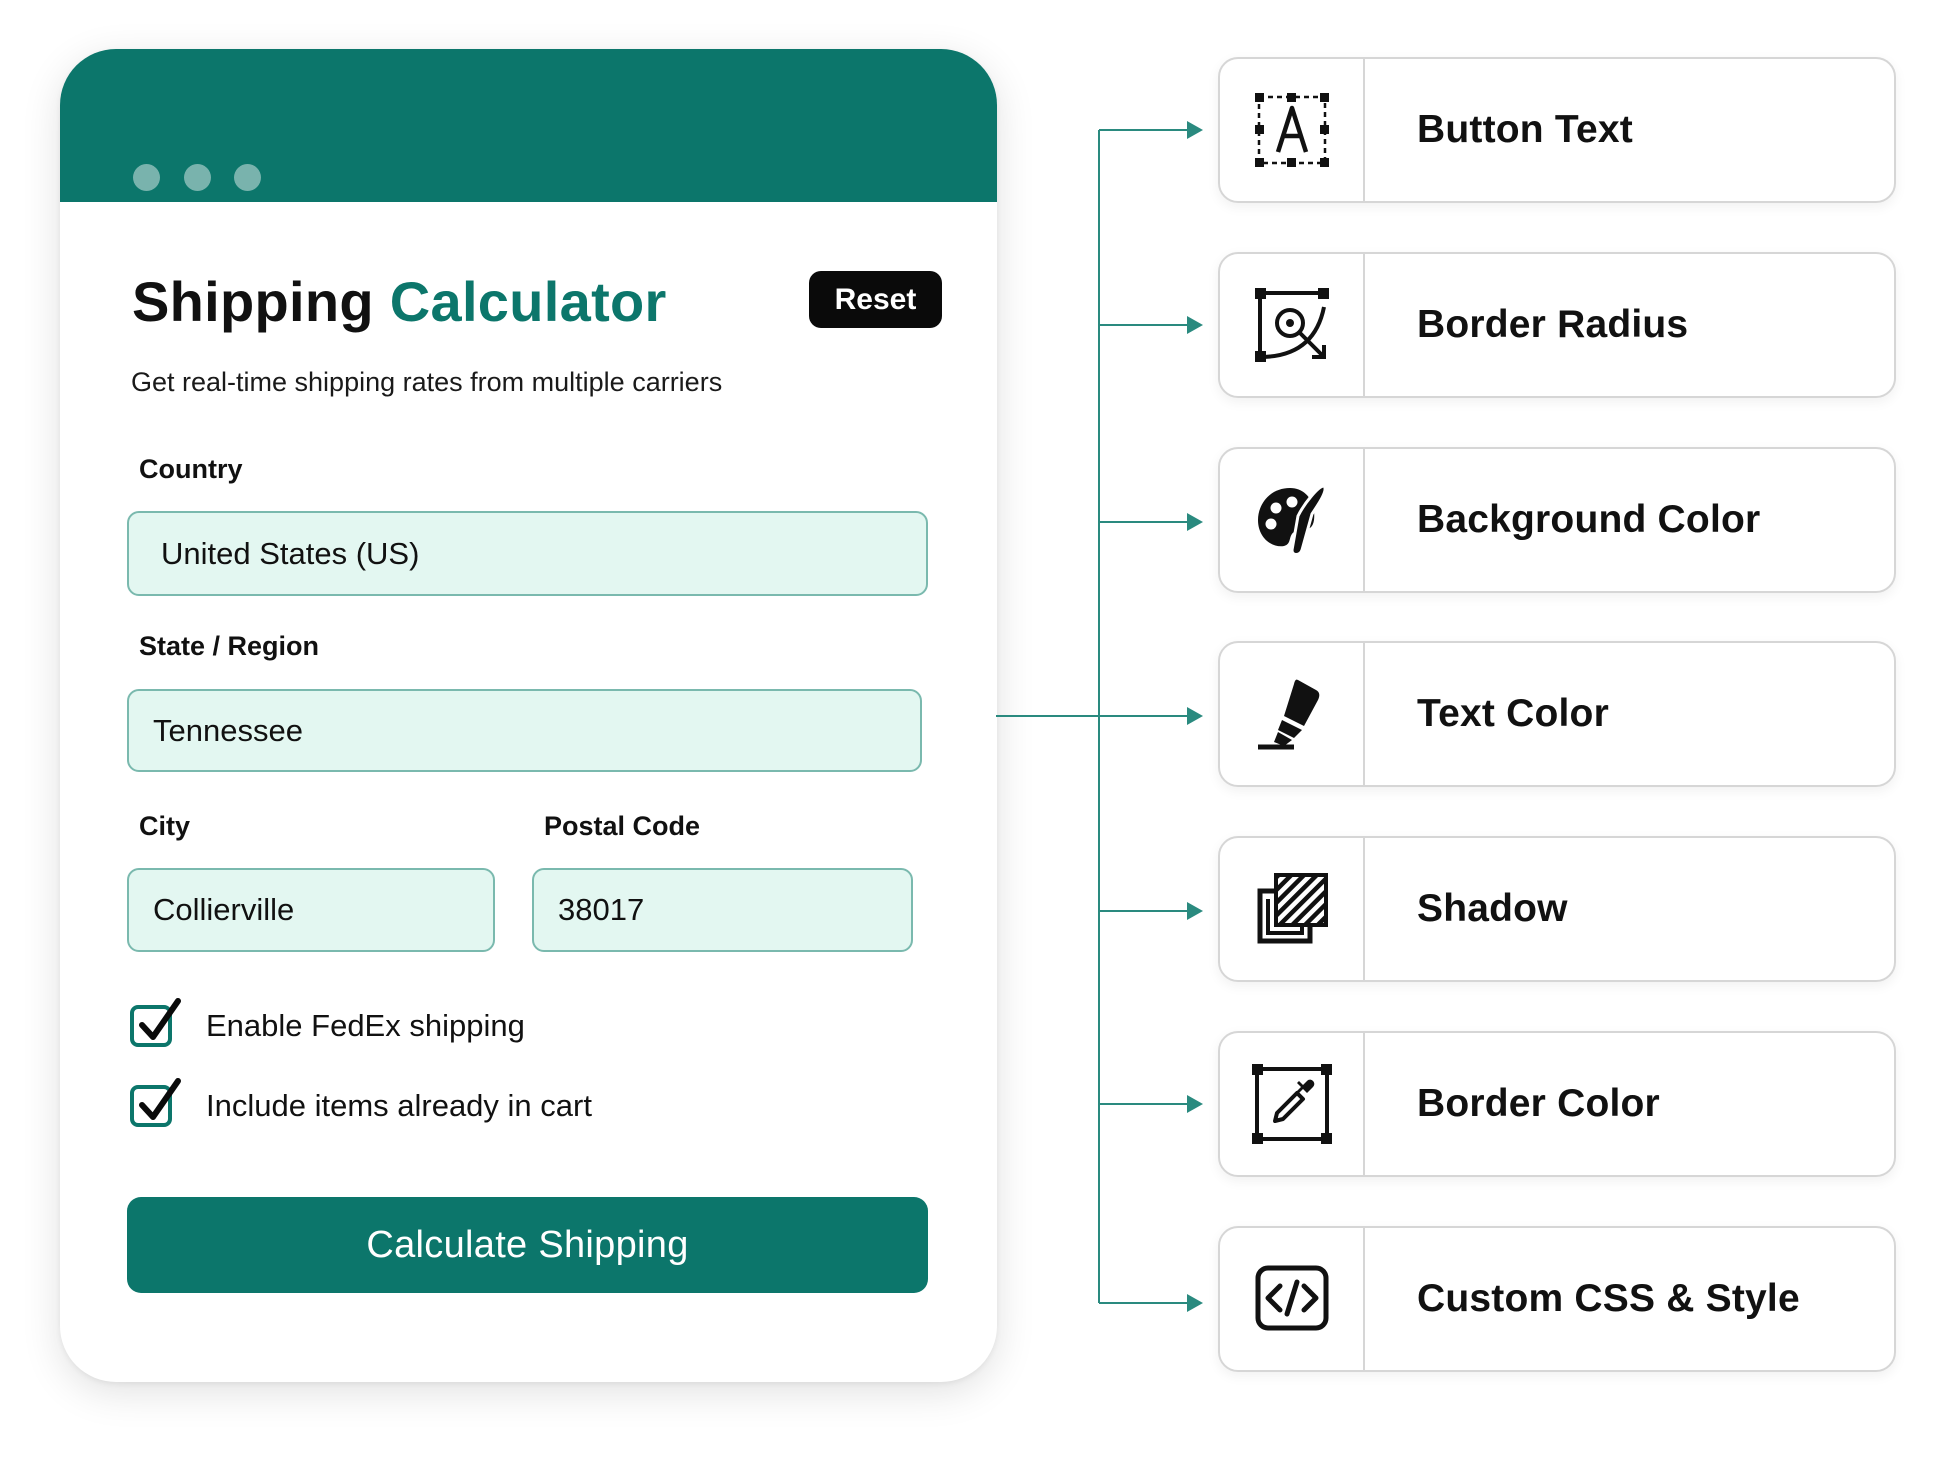 The width and height of the screenshot is (1953, 1458). I want to click on feature-label: Text Color, so click(1513, 713).